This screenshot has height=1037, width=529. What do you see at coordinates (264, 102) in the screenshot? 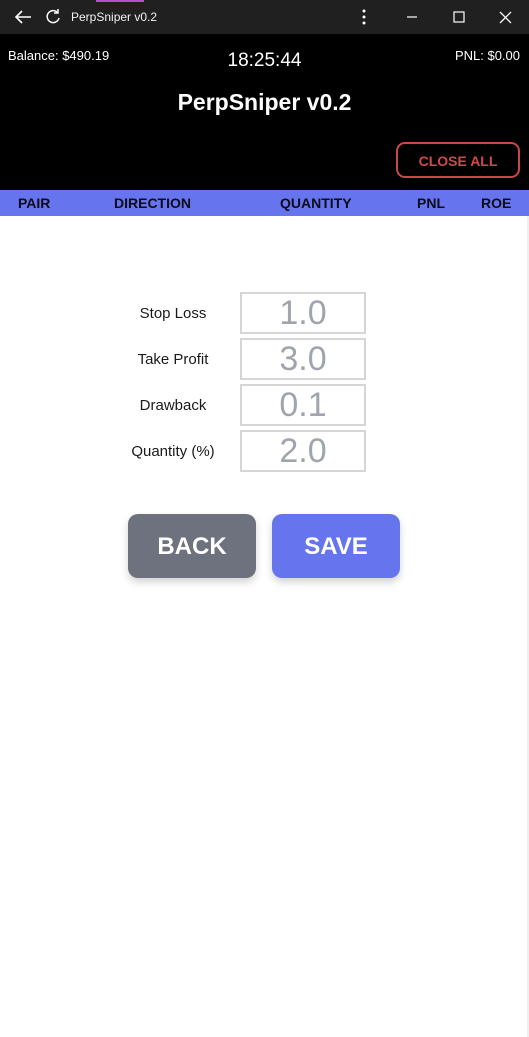
I see `page-title: PerpSniper v0.2` at bounding box center [264, 102].